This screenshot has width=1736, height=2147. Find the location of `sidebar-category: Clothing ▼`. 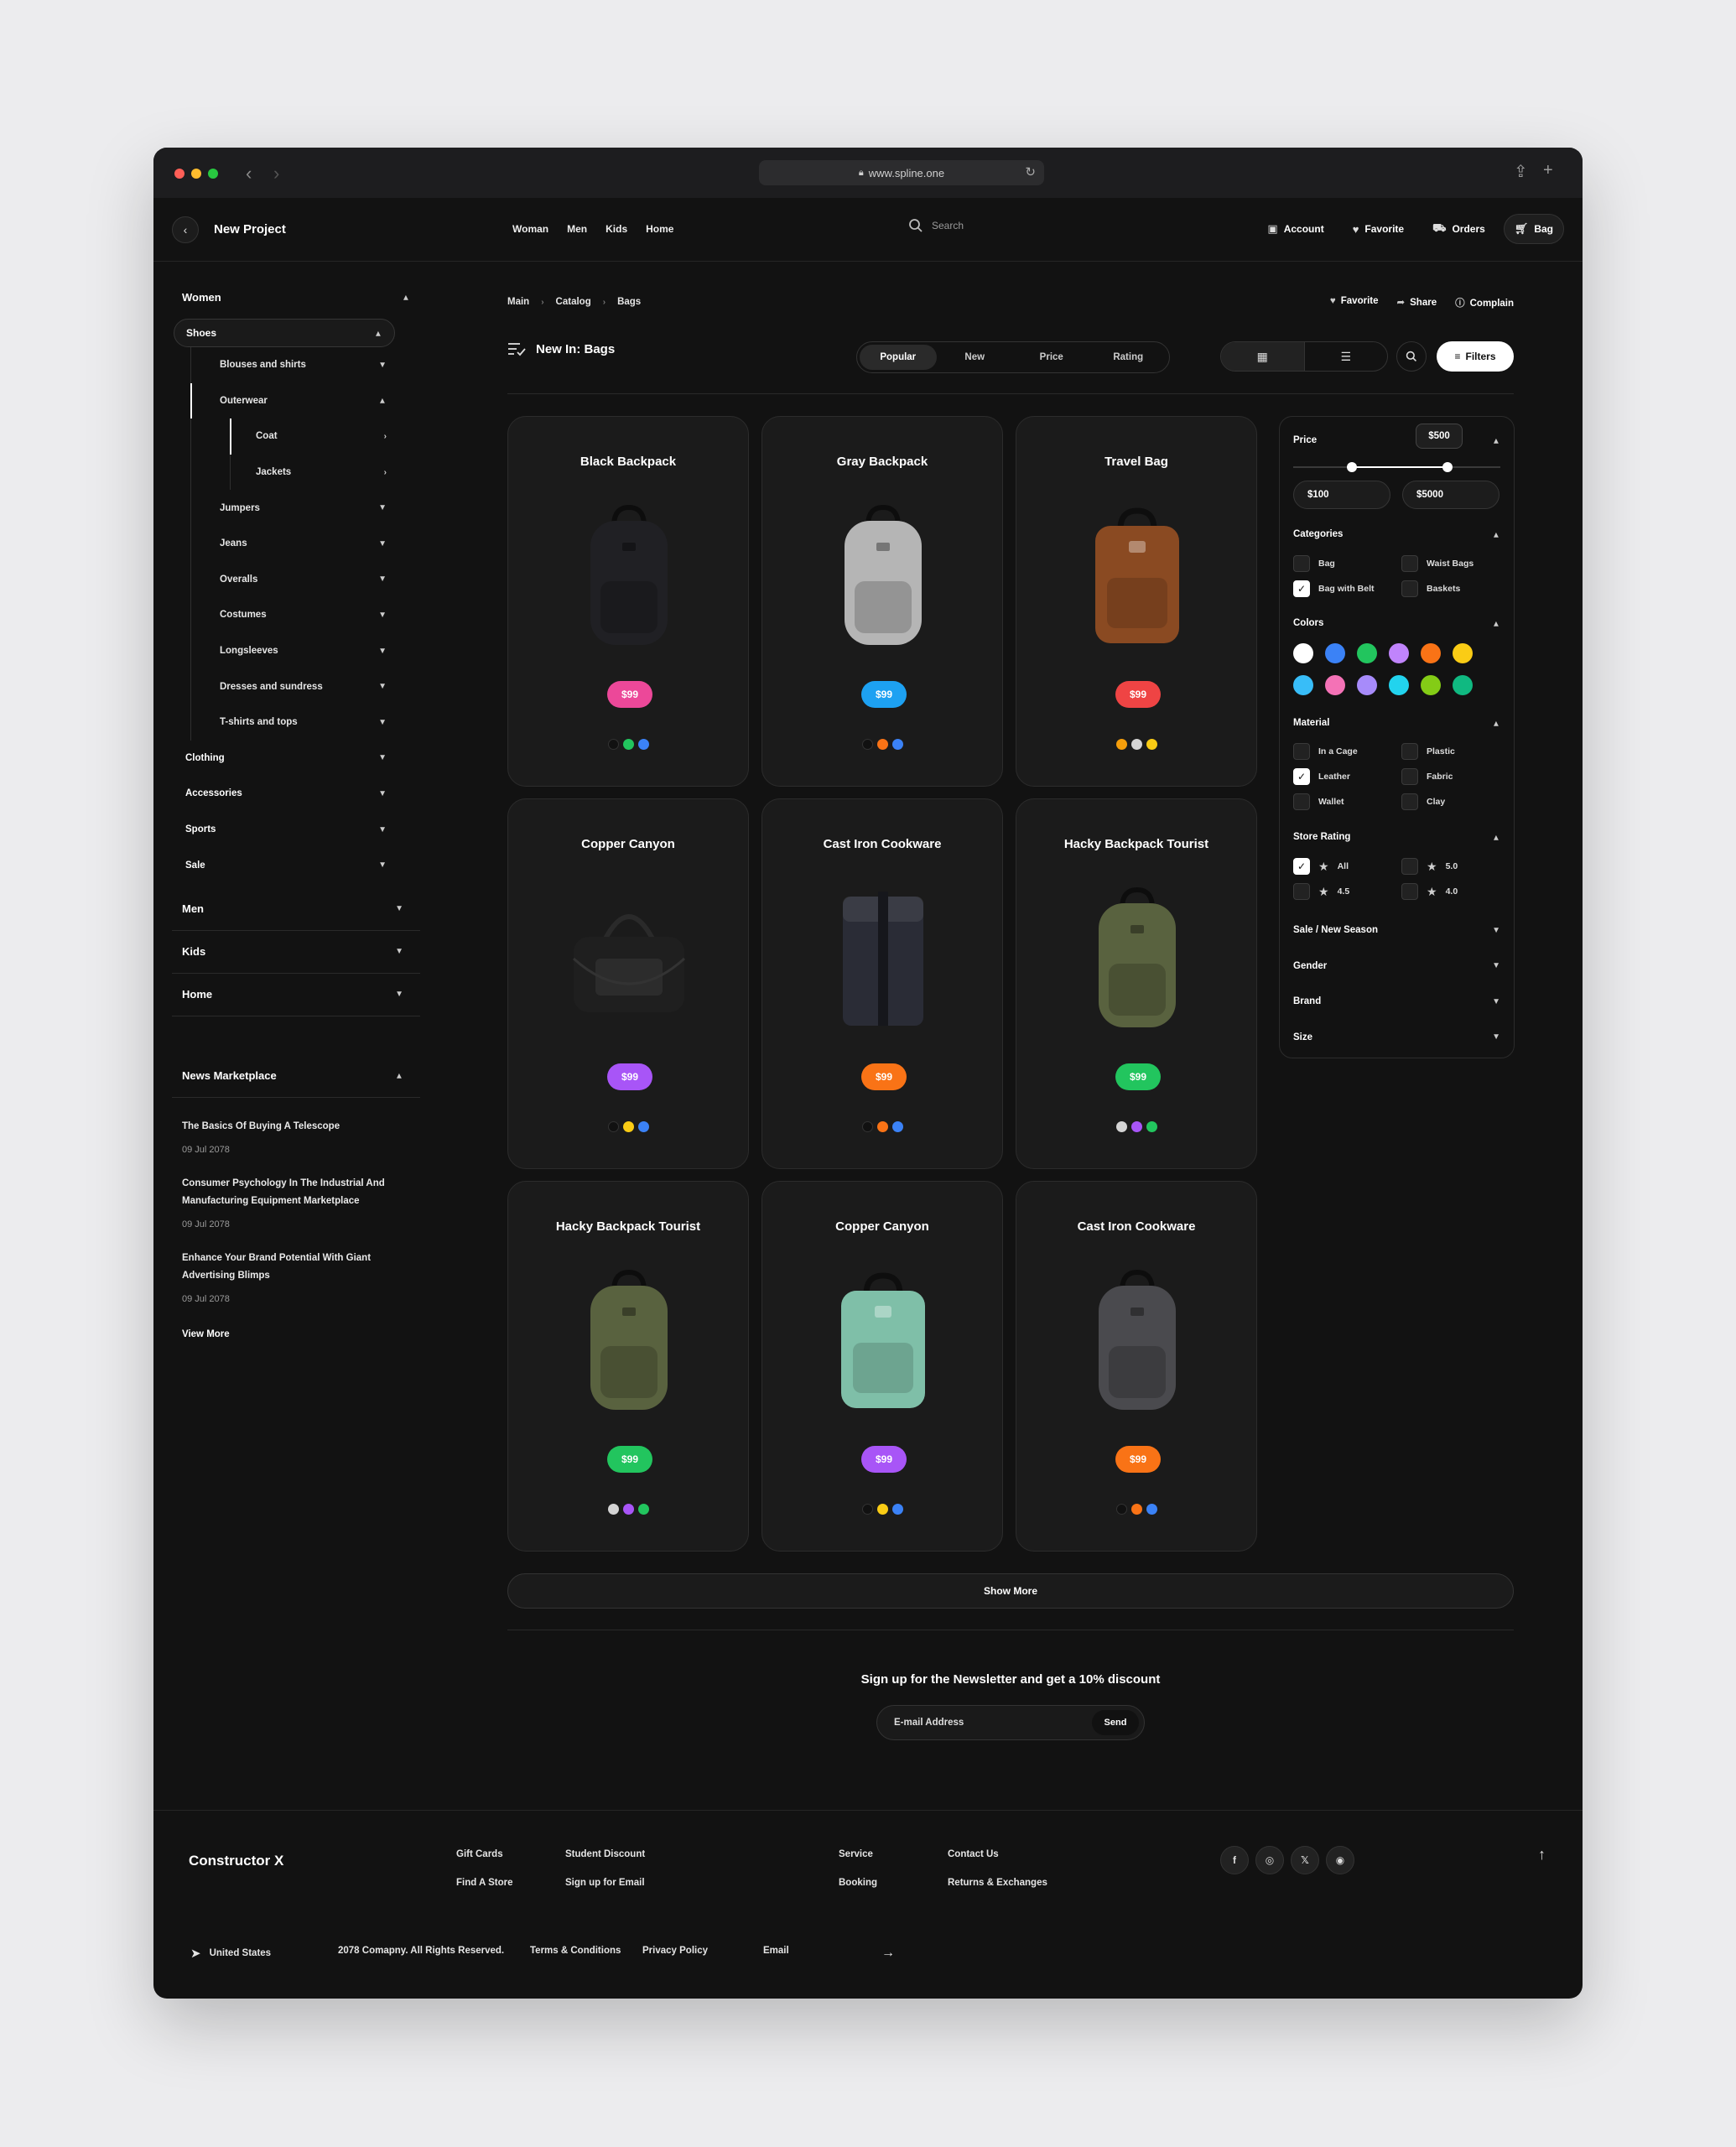

sidebar-category: Clothing ▼ is located at coordinates (296, 759).